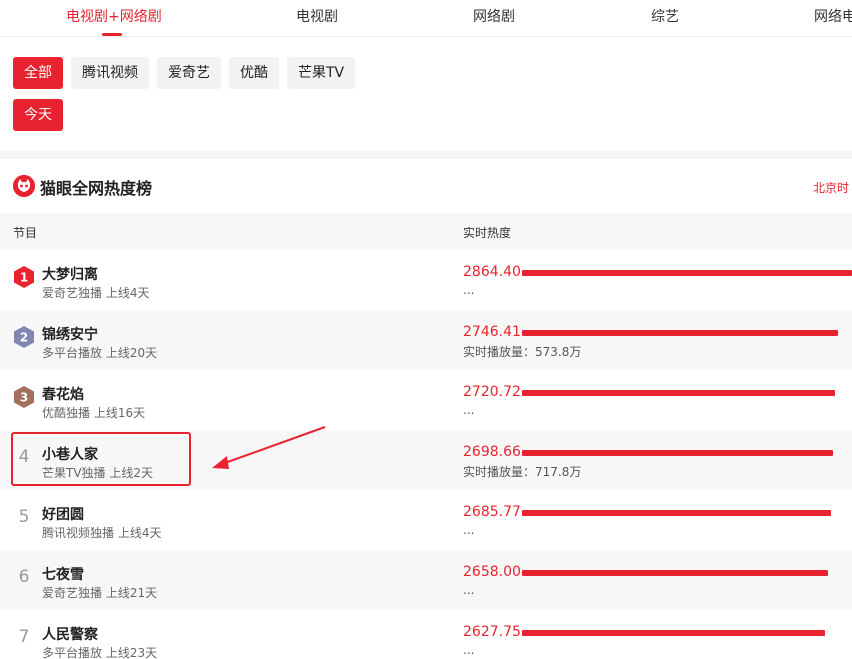  I want to click on maoyan-cat-icon, so click(24, 186).